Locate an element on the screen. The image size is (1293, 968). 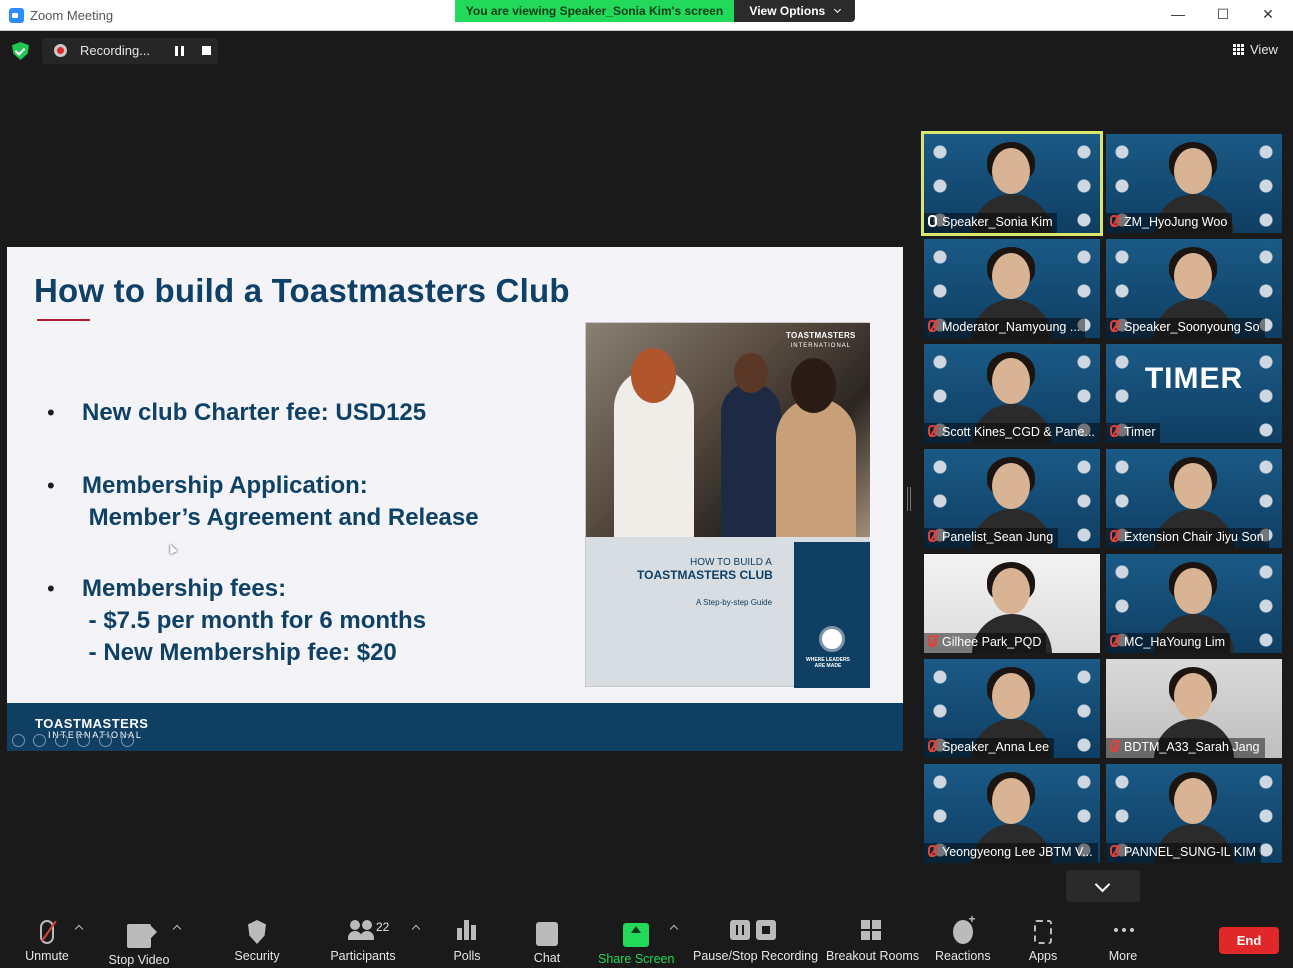
participant-name-tag: Extension Chair Jiyu Son is located at coordinates (1187, 538).